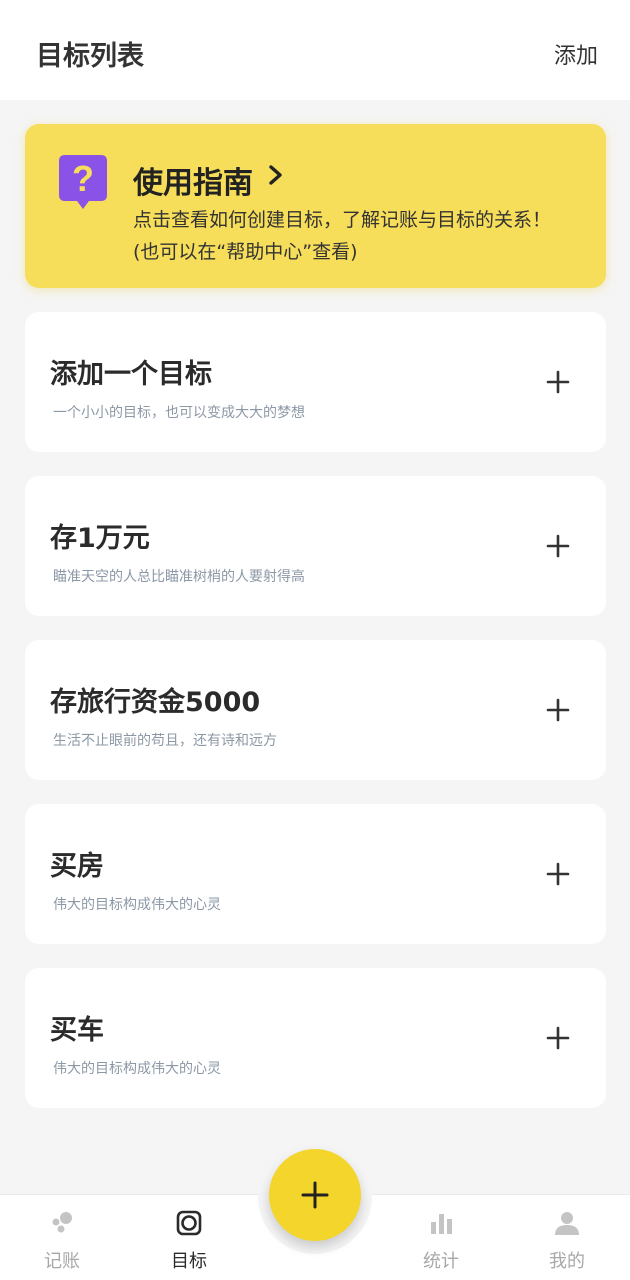 This screenshot has width=630, height=1280. Describe the element at coordinates (193, 183) in the screenshot. I see `guide-title: 使用指南` at that location.